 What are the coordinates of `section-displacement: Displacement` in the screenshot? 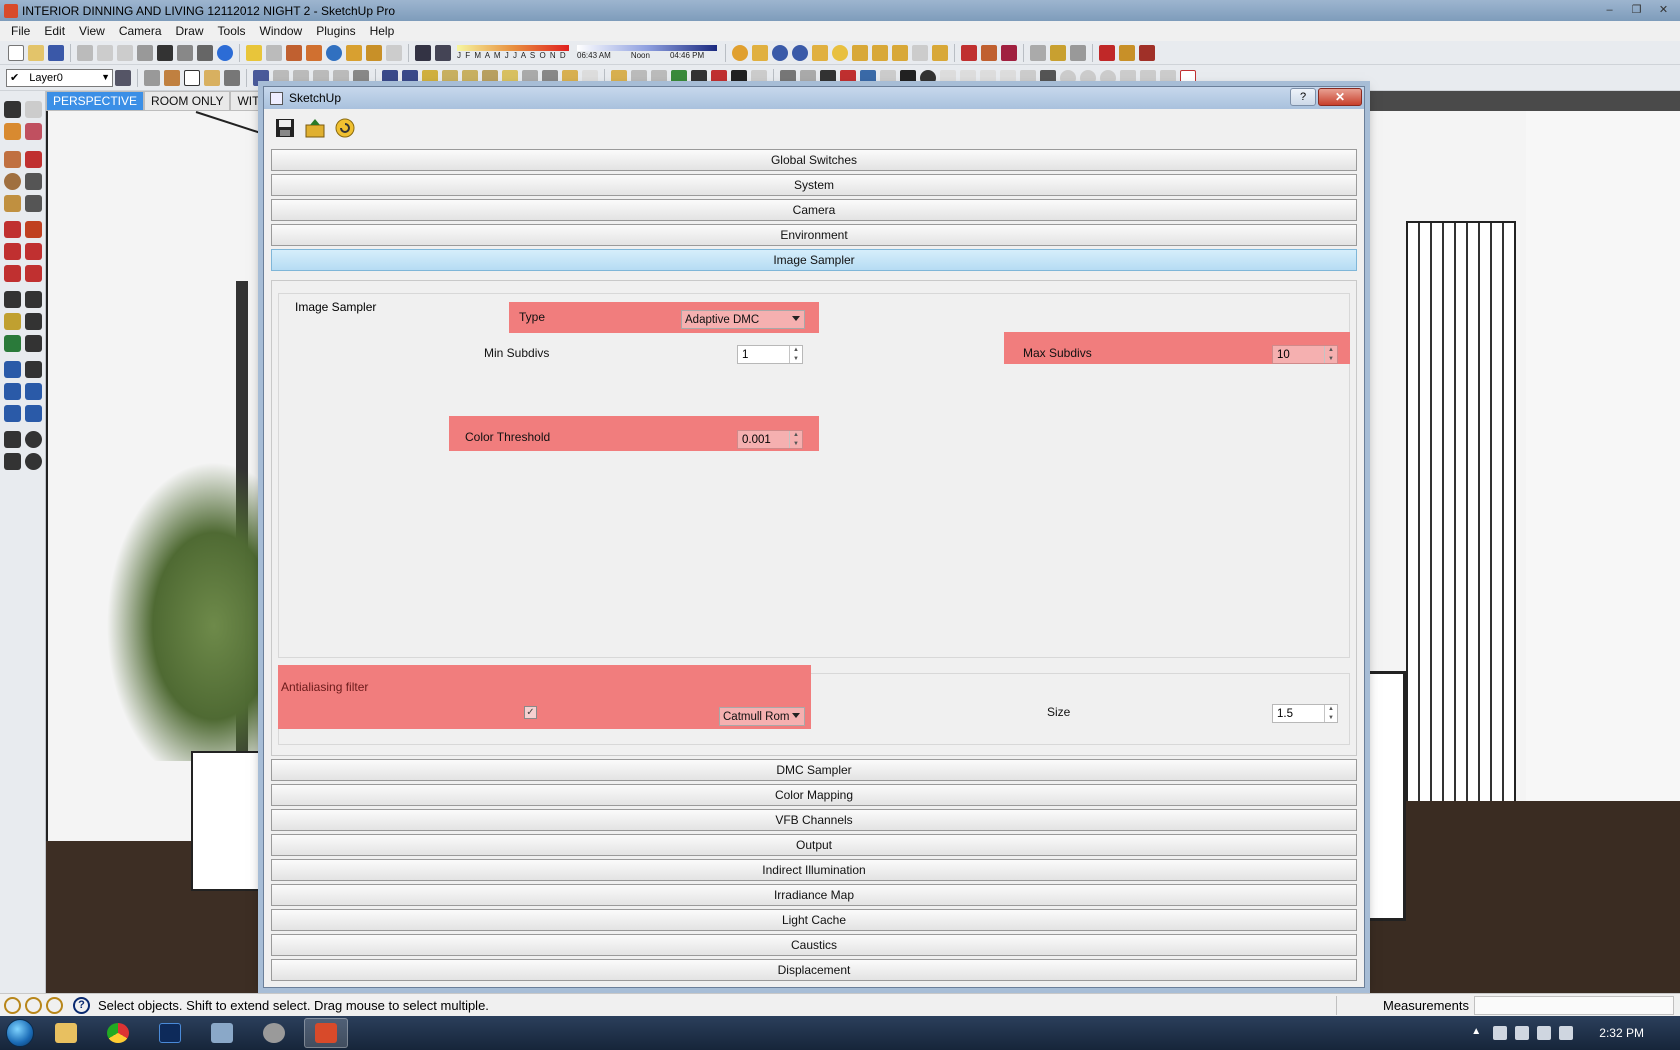 It's located at (814, 970).